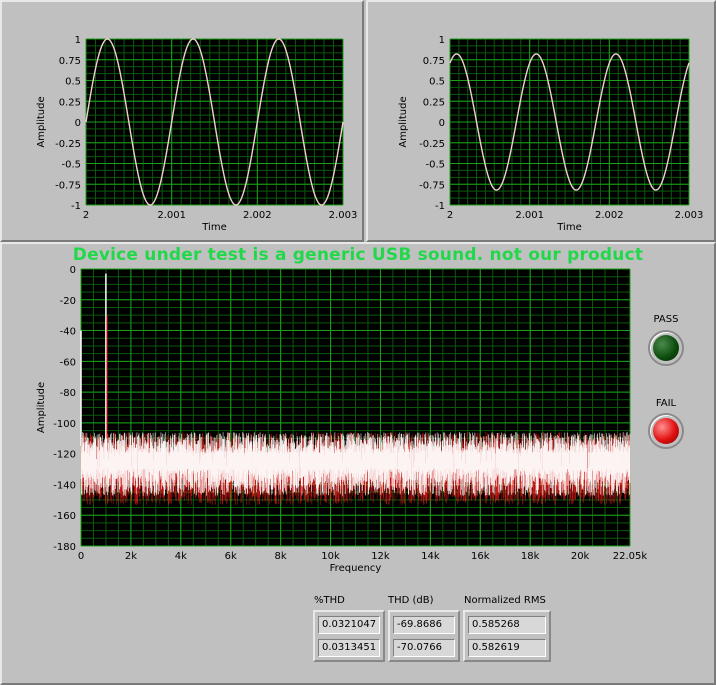  Describe the element at coordinates (411, 600) in the screenshot. I see `thd-db-header: THD (dB)` at that location.